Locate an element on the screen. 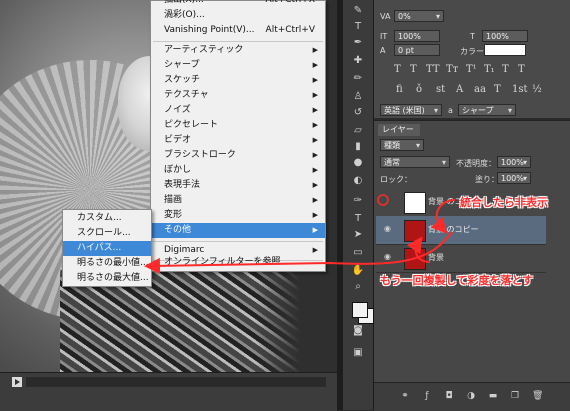 The height and width of the screenshot is (411, 570). annotation-duplicate-desaturate: もう一回複製して彩度を落とす is located at coordinates (457, 280).